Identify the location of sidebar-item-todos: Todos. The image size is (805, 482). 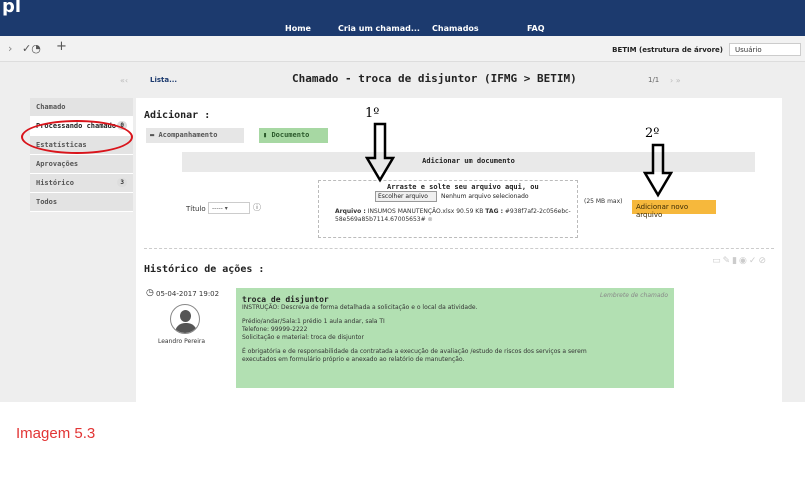
(81, 202).